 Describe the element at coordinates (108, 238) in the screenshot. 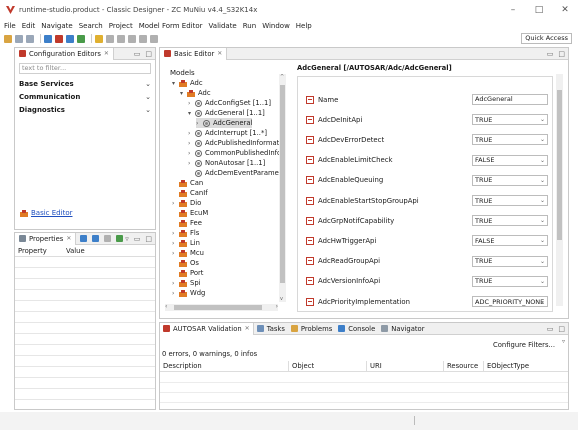

I see `restore-default-icon` at that location.